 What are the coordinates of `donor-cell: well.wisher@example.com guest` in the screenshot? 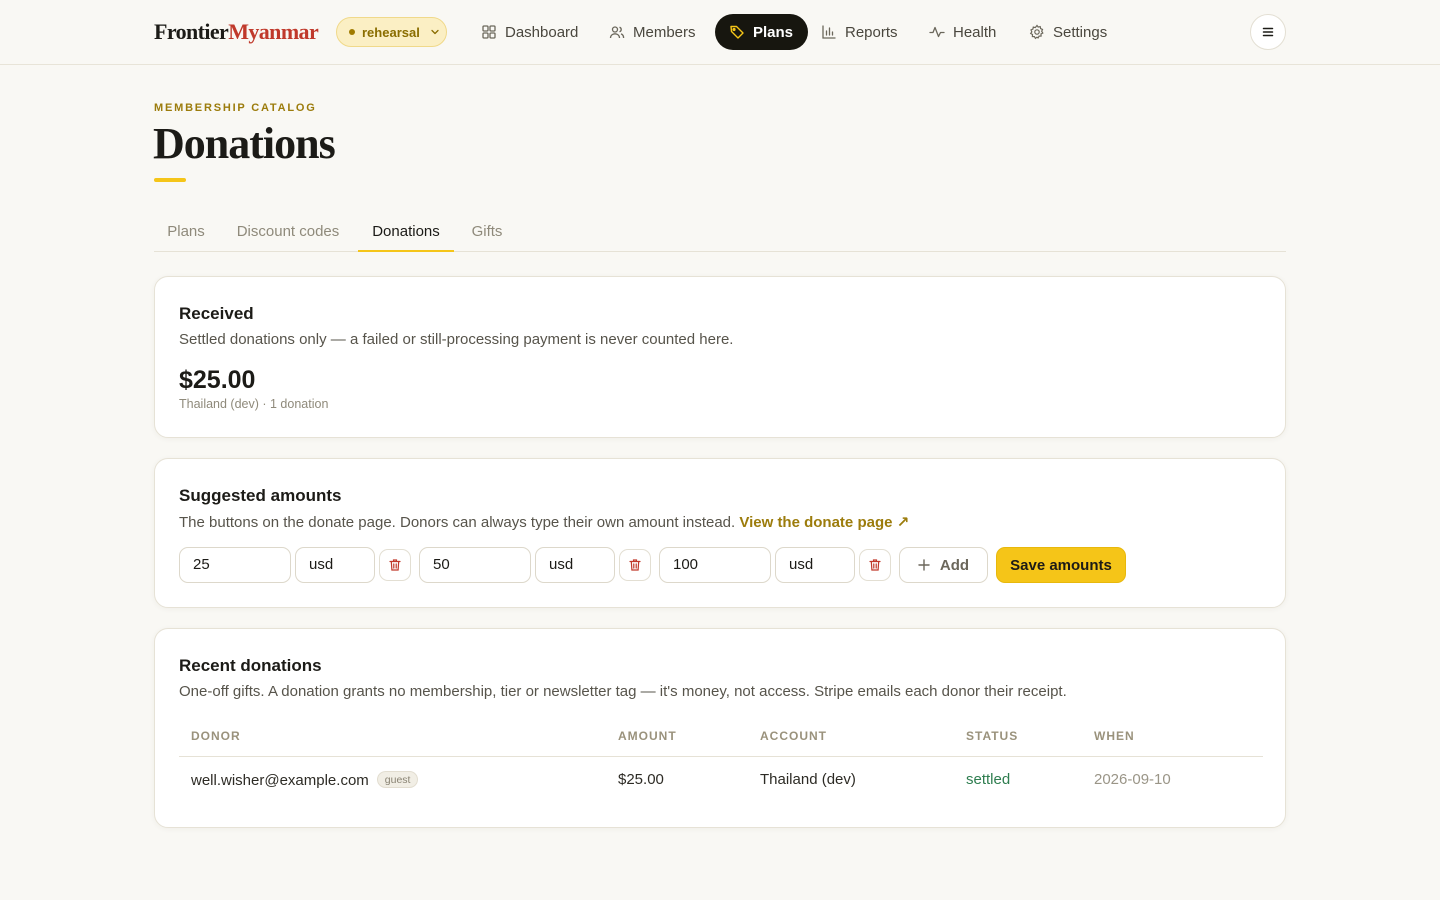 It's located at (305, 780).